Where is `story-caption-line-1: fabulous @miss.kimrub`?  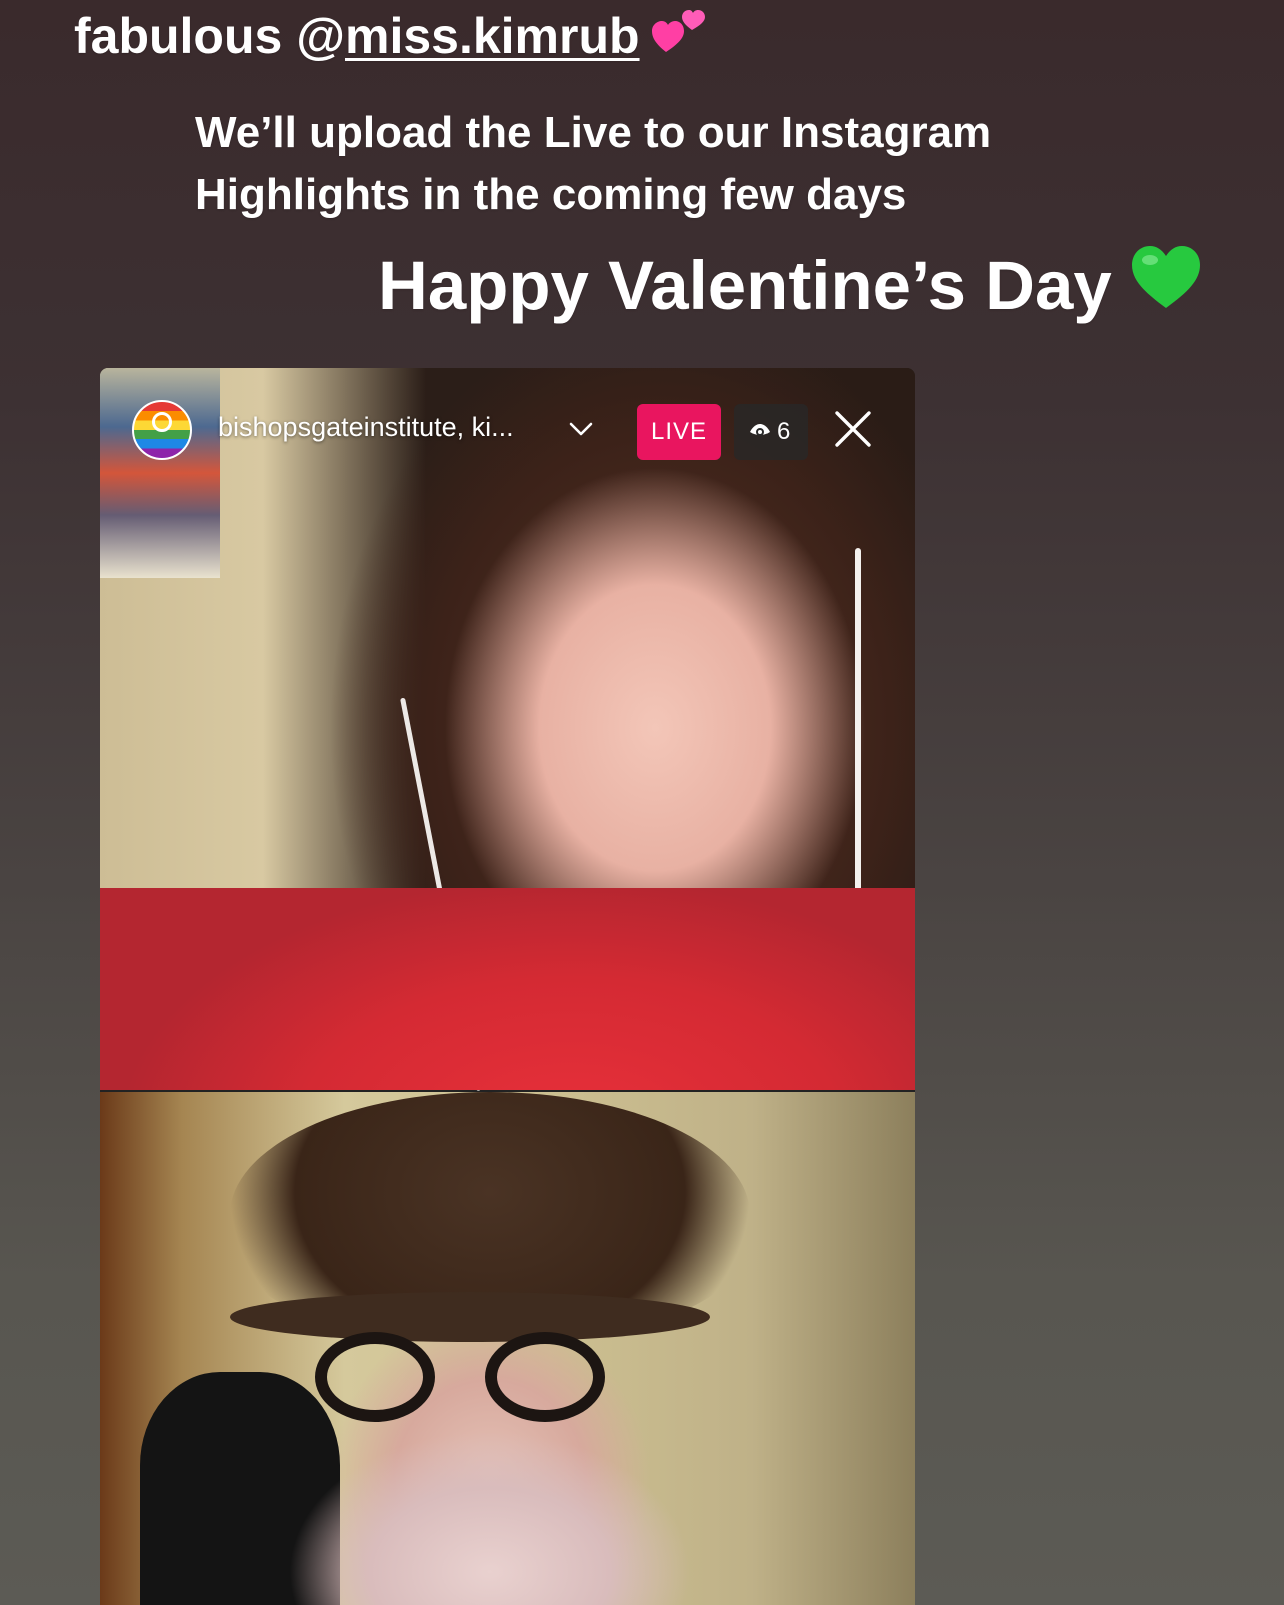 story-caption-line-1: fabulous @miss.kimrub is located at coordinates (391, 38).